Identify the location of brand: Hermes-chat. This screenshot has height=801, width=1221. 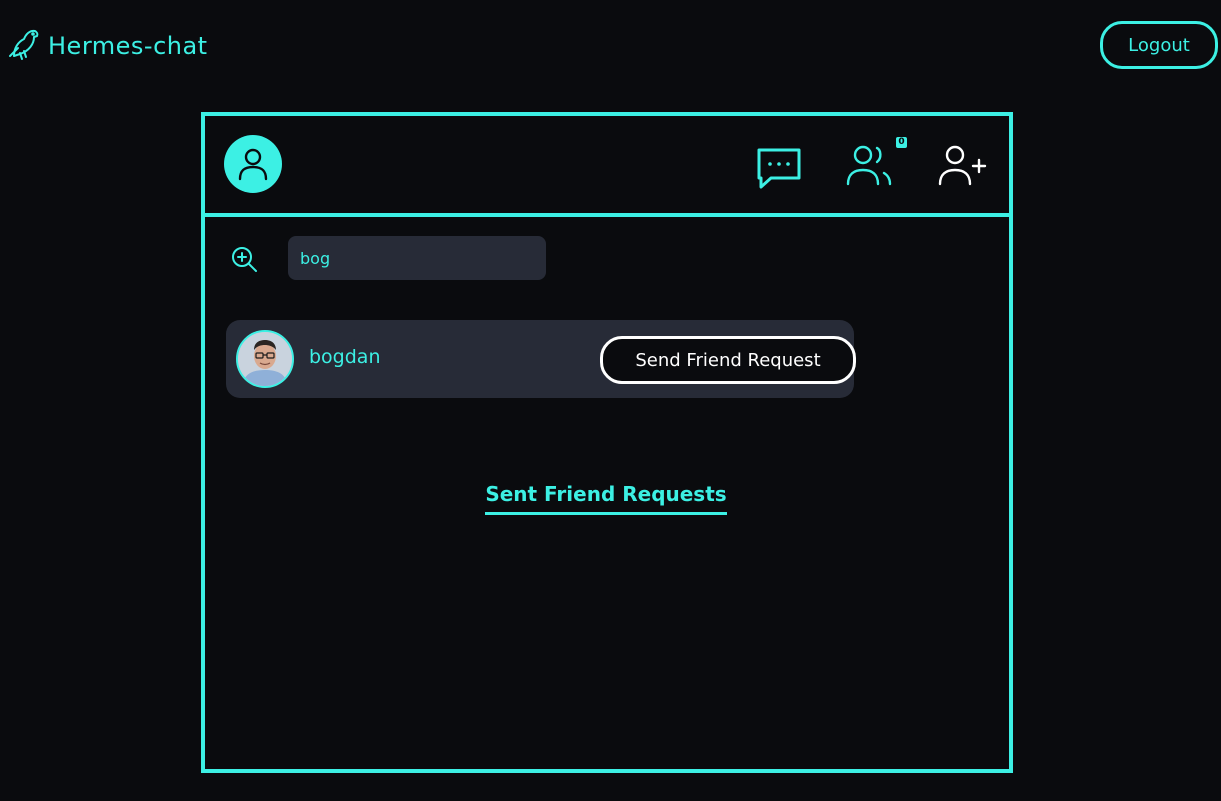
(107, 46).